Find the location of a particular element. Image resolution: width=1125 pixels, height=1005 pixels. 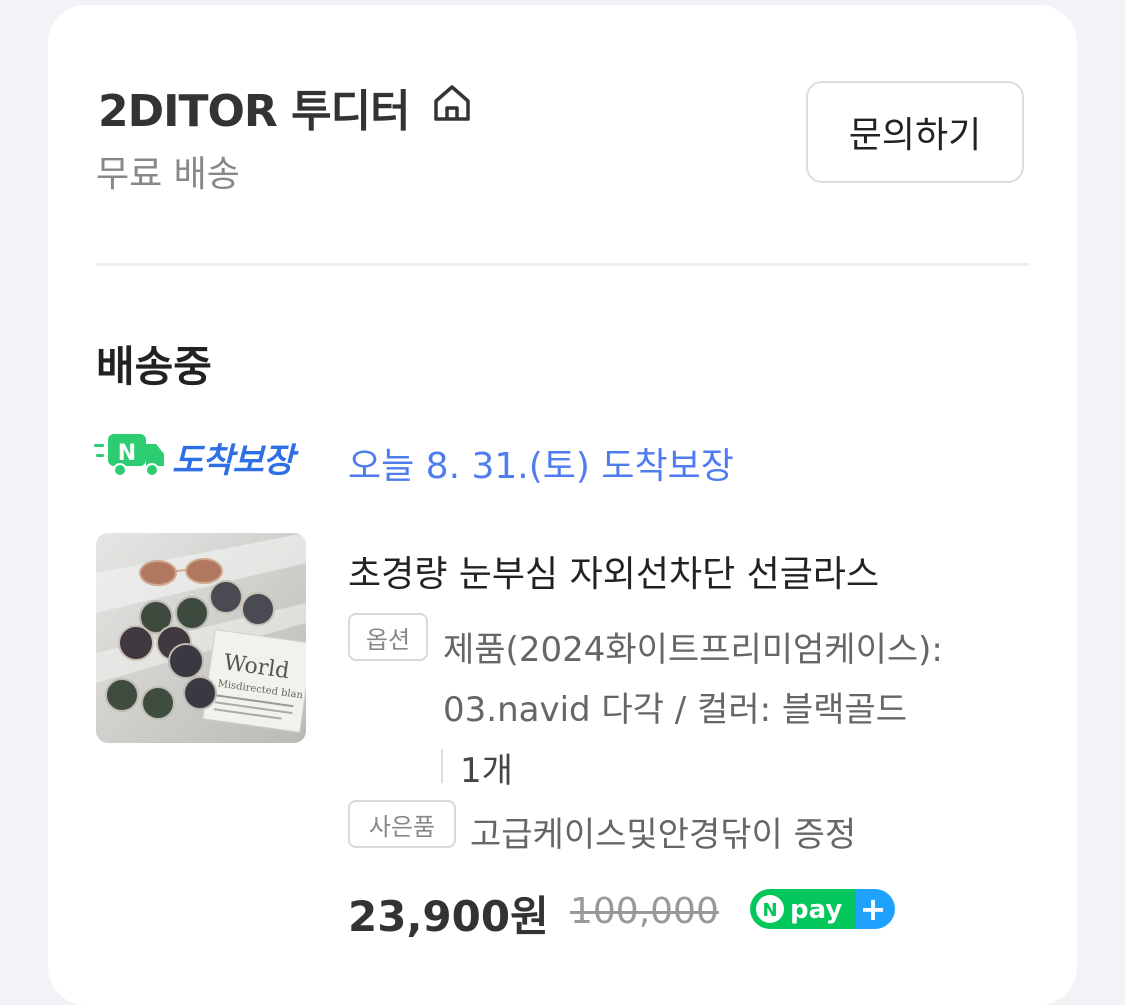

sunglasses-image: World Misdirected blan is located at coordinates (201, 638).